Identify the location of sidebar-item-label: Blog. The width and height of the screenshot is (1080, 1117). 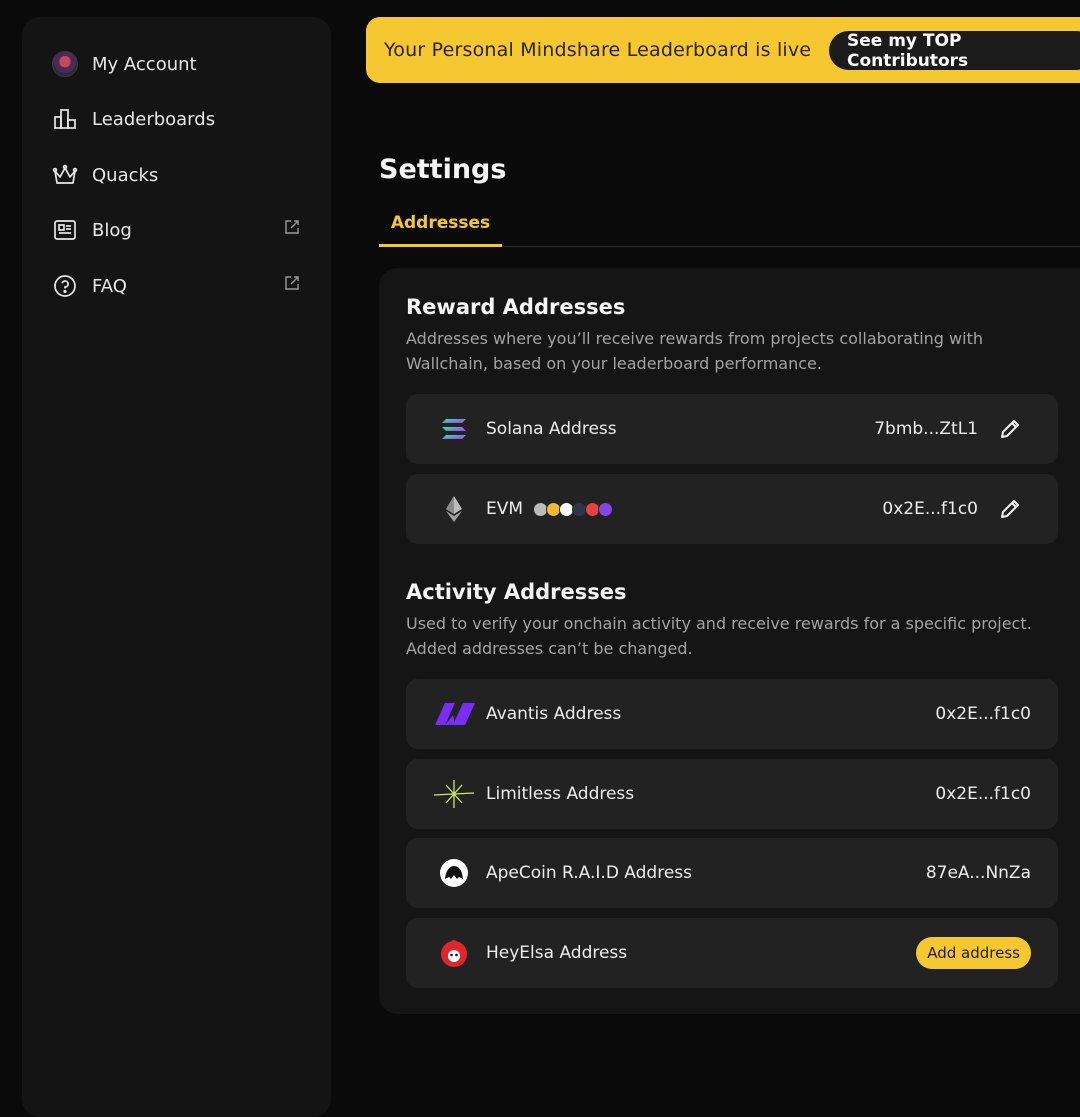
(112, 230).